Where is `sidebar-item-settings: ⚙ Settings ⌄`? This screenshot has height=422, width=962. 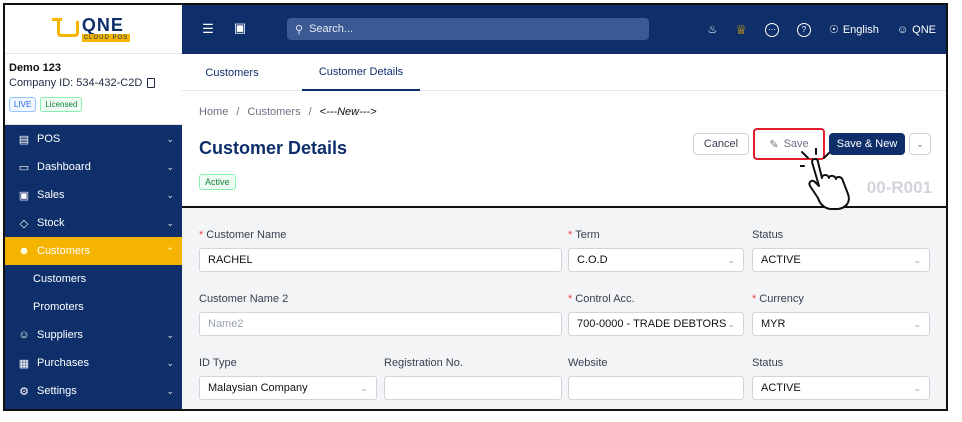
sidebar-item-settings: ⚙ Settings ⌄ is located at coordinates (93, 391).